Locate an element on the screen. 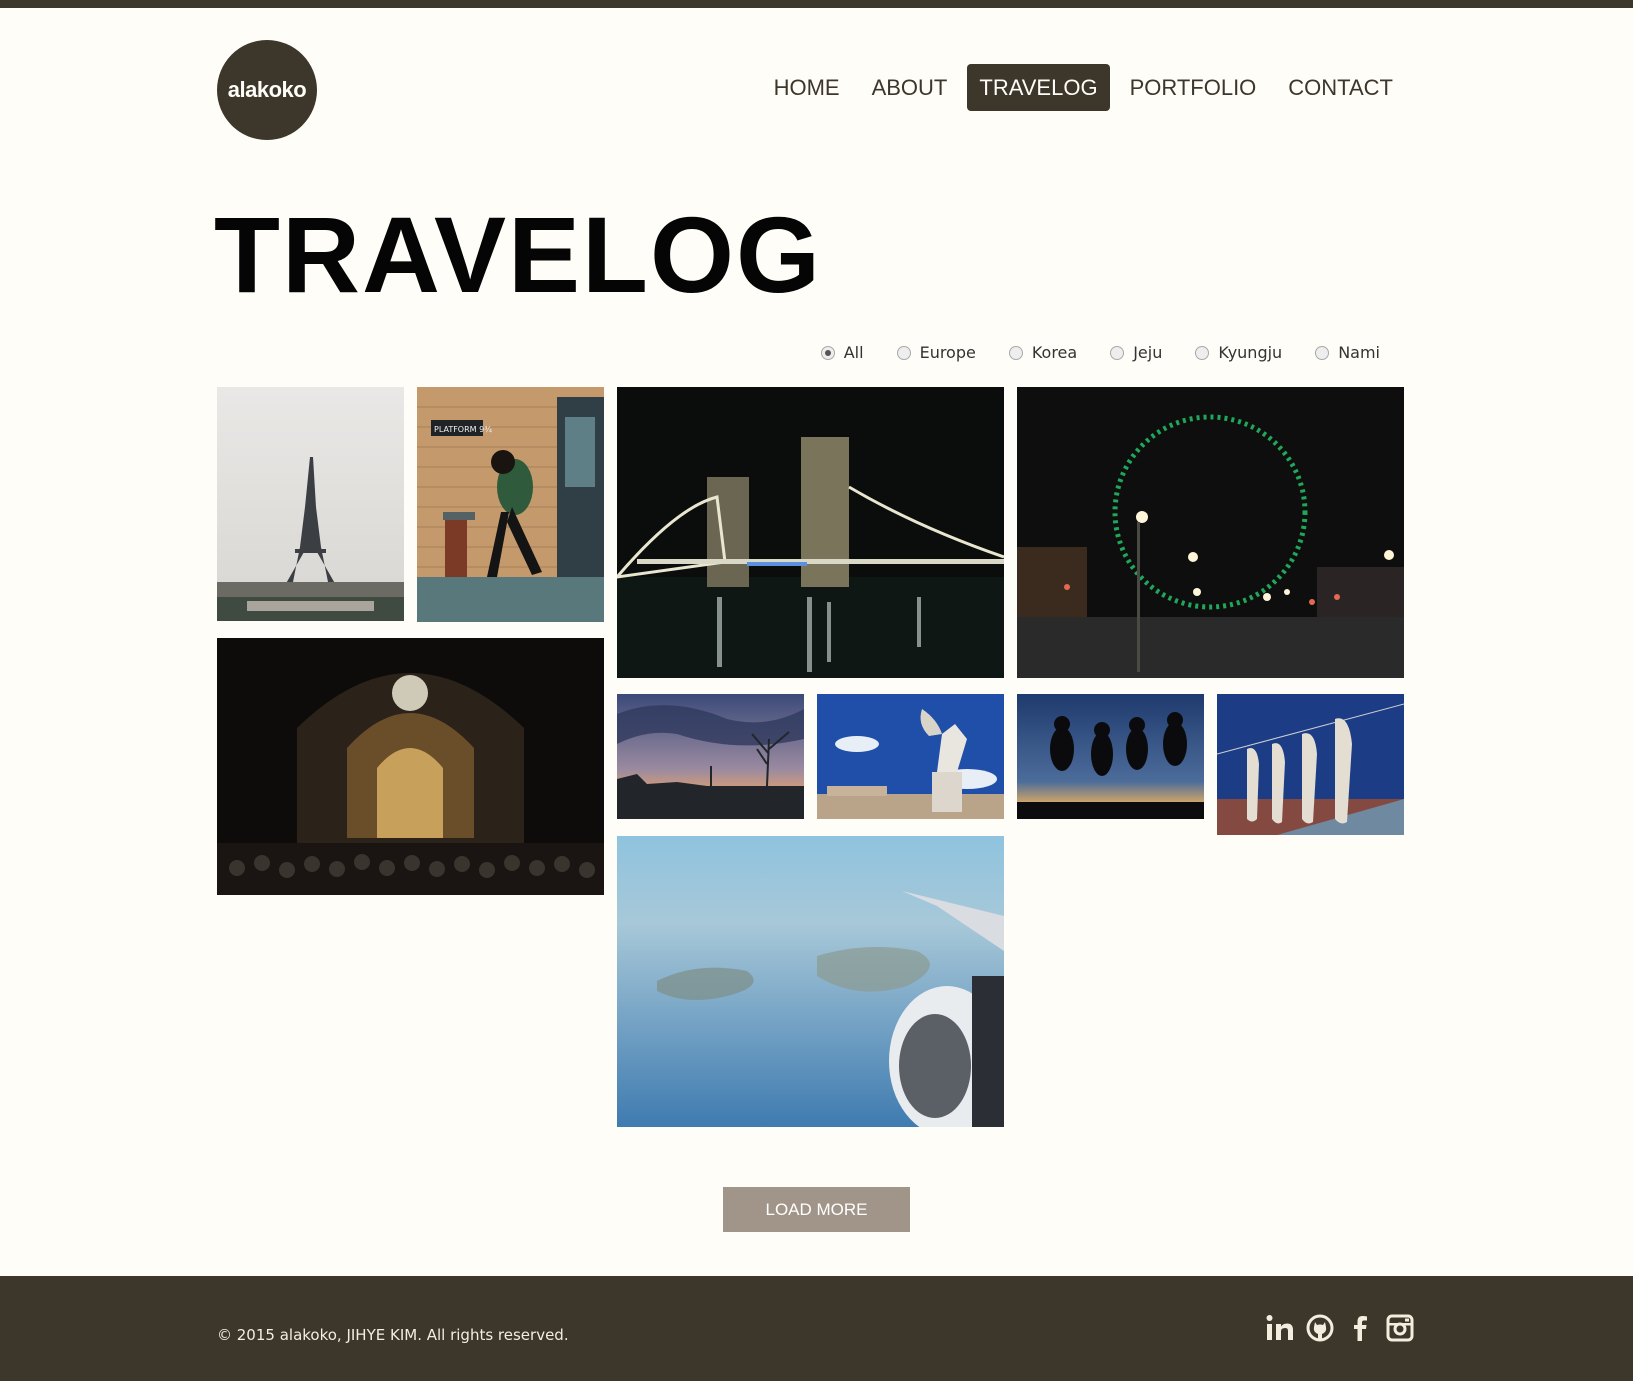 This screenshot has width=1633, height=1381. filter-jeju: Jeju is located at coordinates (1136, 352).